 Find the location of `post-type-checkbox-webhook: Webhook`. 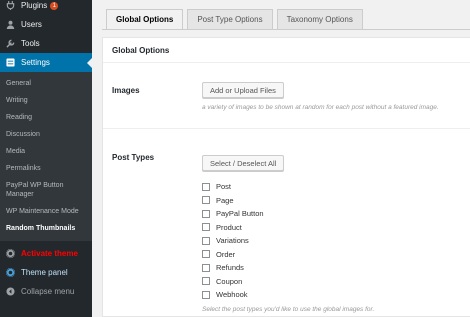

post-type-checkbox-webhook: Webhook is located at coordinates (233, 295).